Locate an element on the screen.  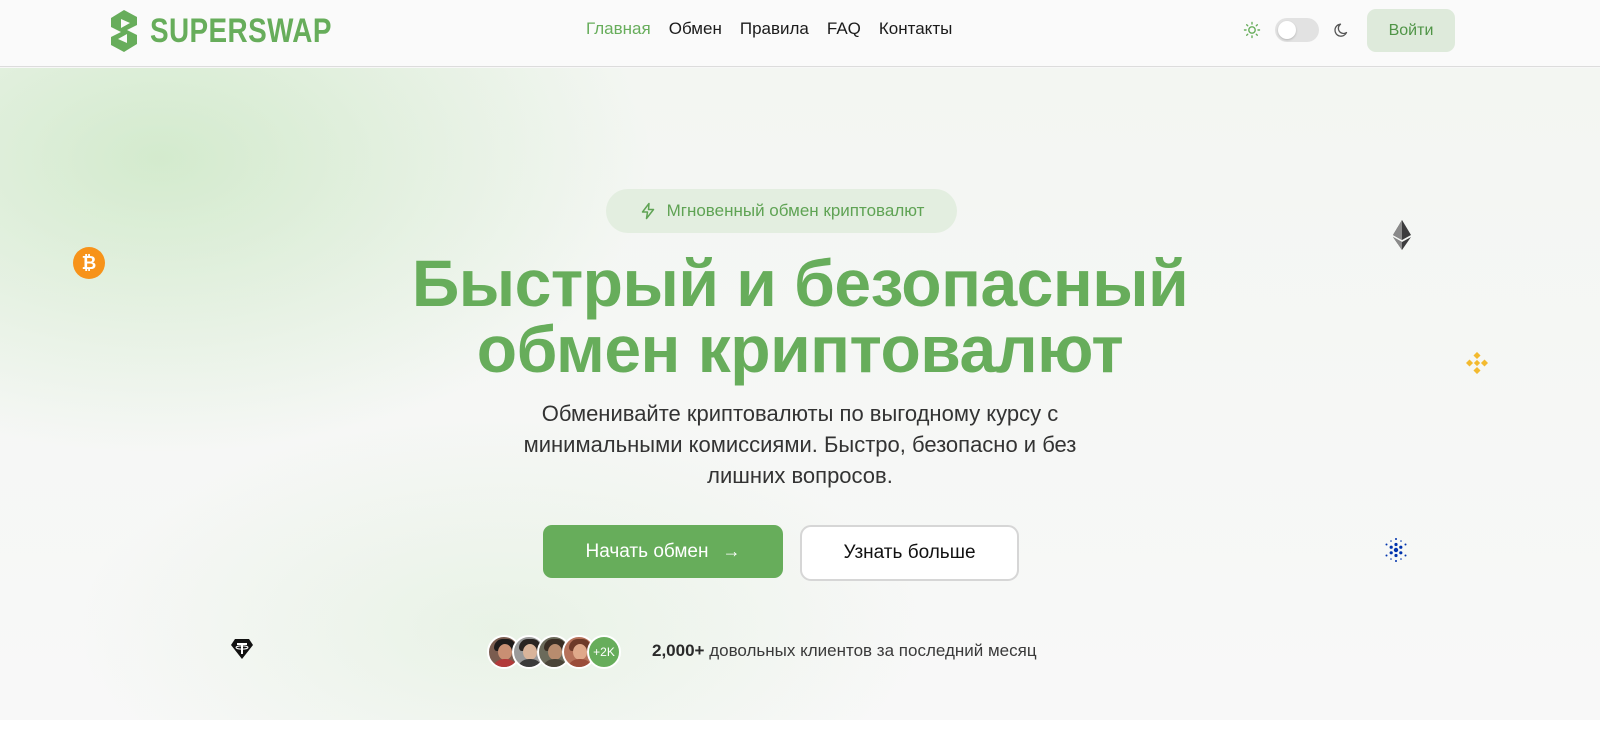
arrow-right-icon: → is located at coordinates (731, 551).